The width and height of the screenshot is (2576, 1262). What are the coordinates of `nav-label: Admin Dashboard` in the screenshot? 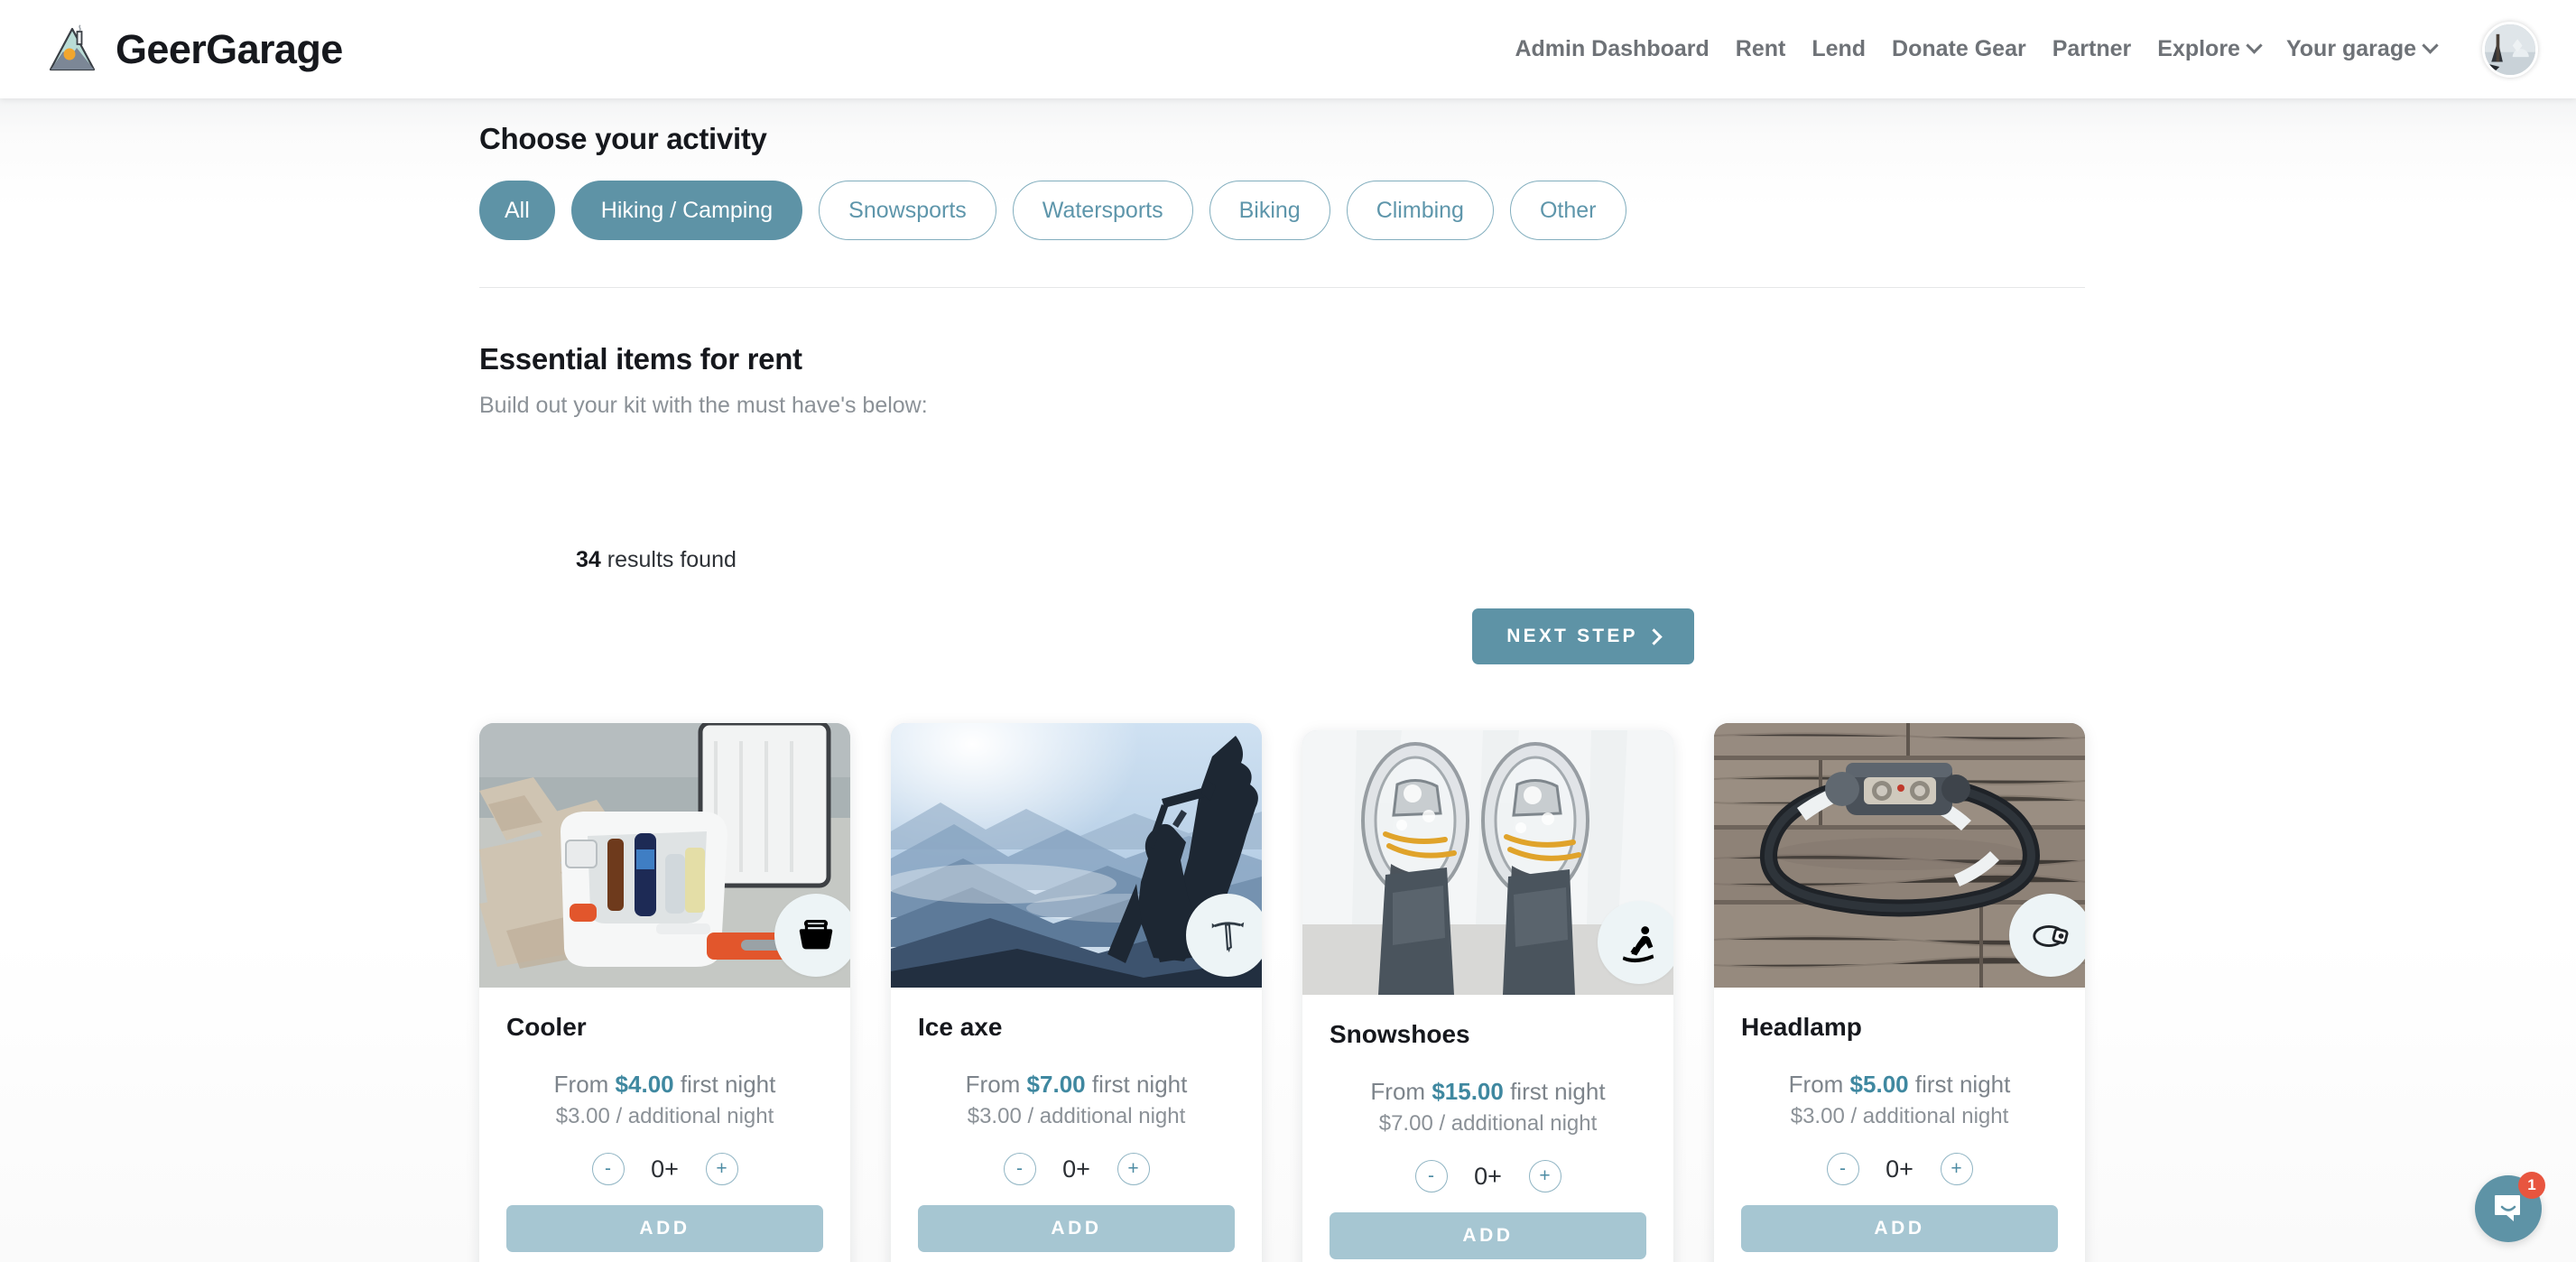 It's located at (1612, 48).